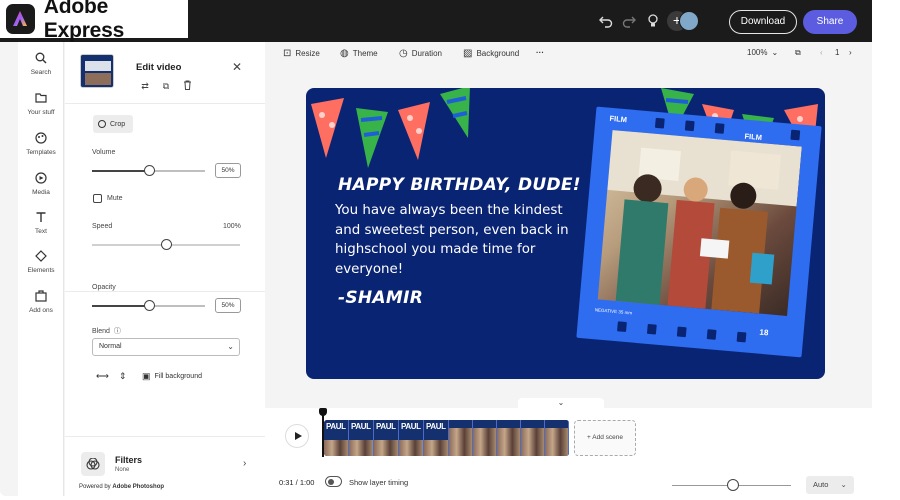 This screenshot has width=900, height=500. Describe the element at coordinates (757, 52) in the screenshot. I see `zoom-value: 100%` at that location.